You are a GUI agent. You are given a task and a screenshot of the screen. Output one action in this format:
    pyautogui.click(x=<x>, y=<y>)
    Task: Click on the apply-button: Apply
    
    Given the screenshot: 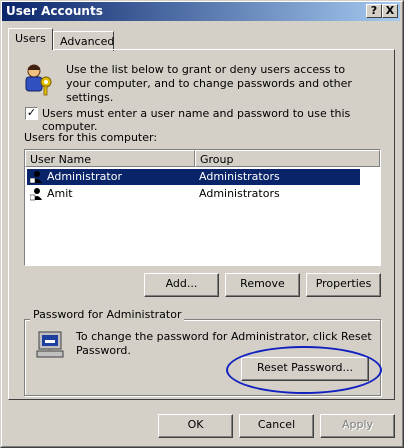 What is the action you would take?
    pyautogui.click(x=357, y=426)
    